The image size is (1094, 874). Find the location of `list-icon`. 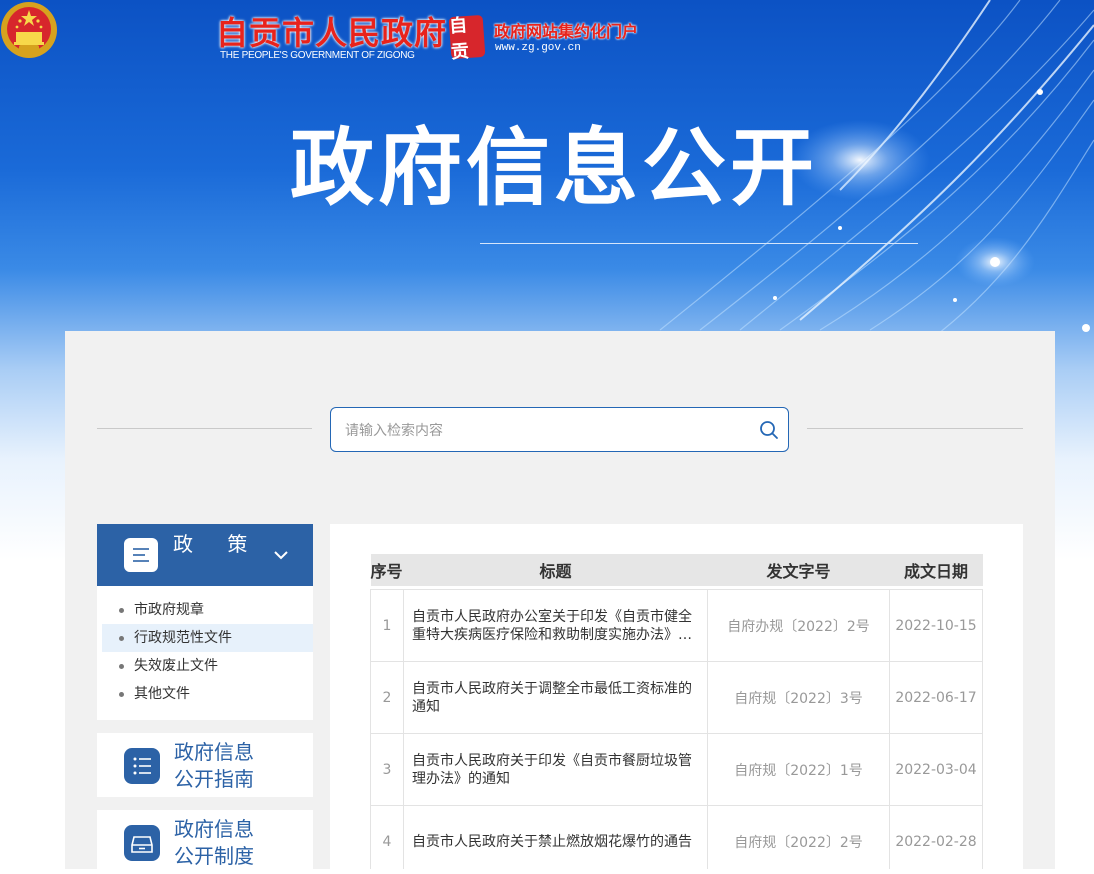

list-icon is located at coordinates (142, 766).